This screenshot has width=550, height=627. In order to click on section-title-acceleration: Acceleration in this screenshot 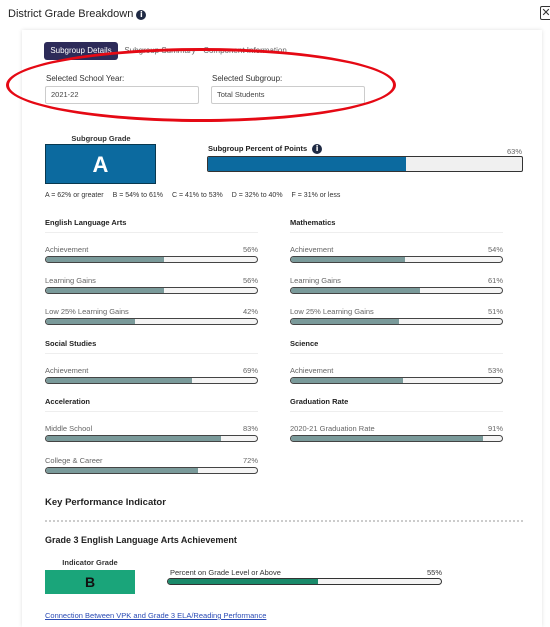, I will do `click(68, 401)`.